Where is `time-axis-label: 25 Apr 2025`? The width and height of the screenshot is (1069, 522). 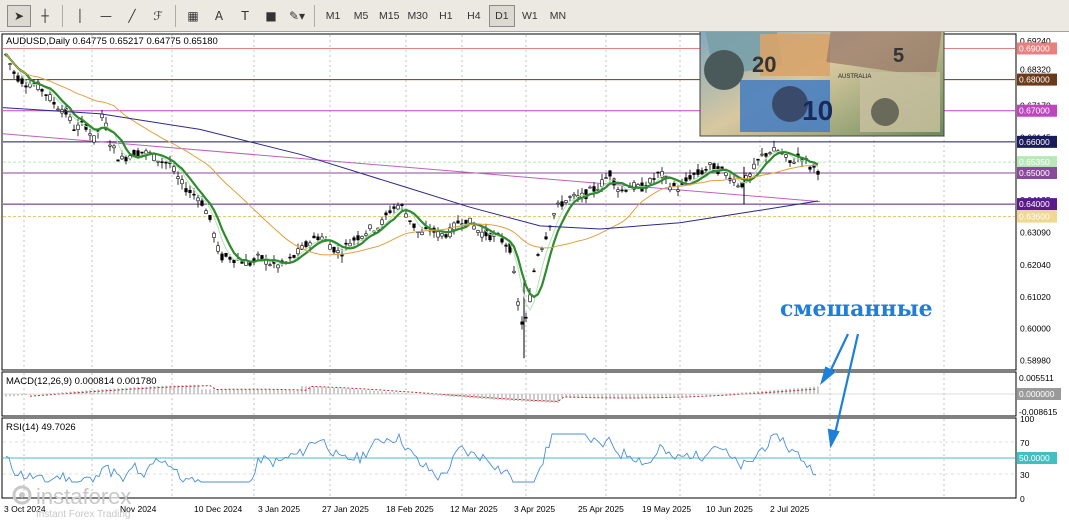
time-axis-label: 25 Apr 2025 is located at coordinates (601, 509).